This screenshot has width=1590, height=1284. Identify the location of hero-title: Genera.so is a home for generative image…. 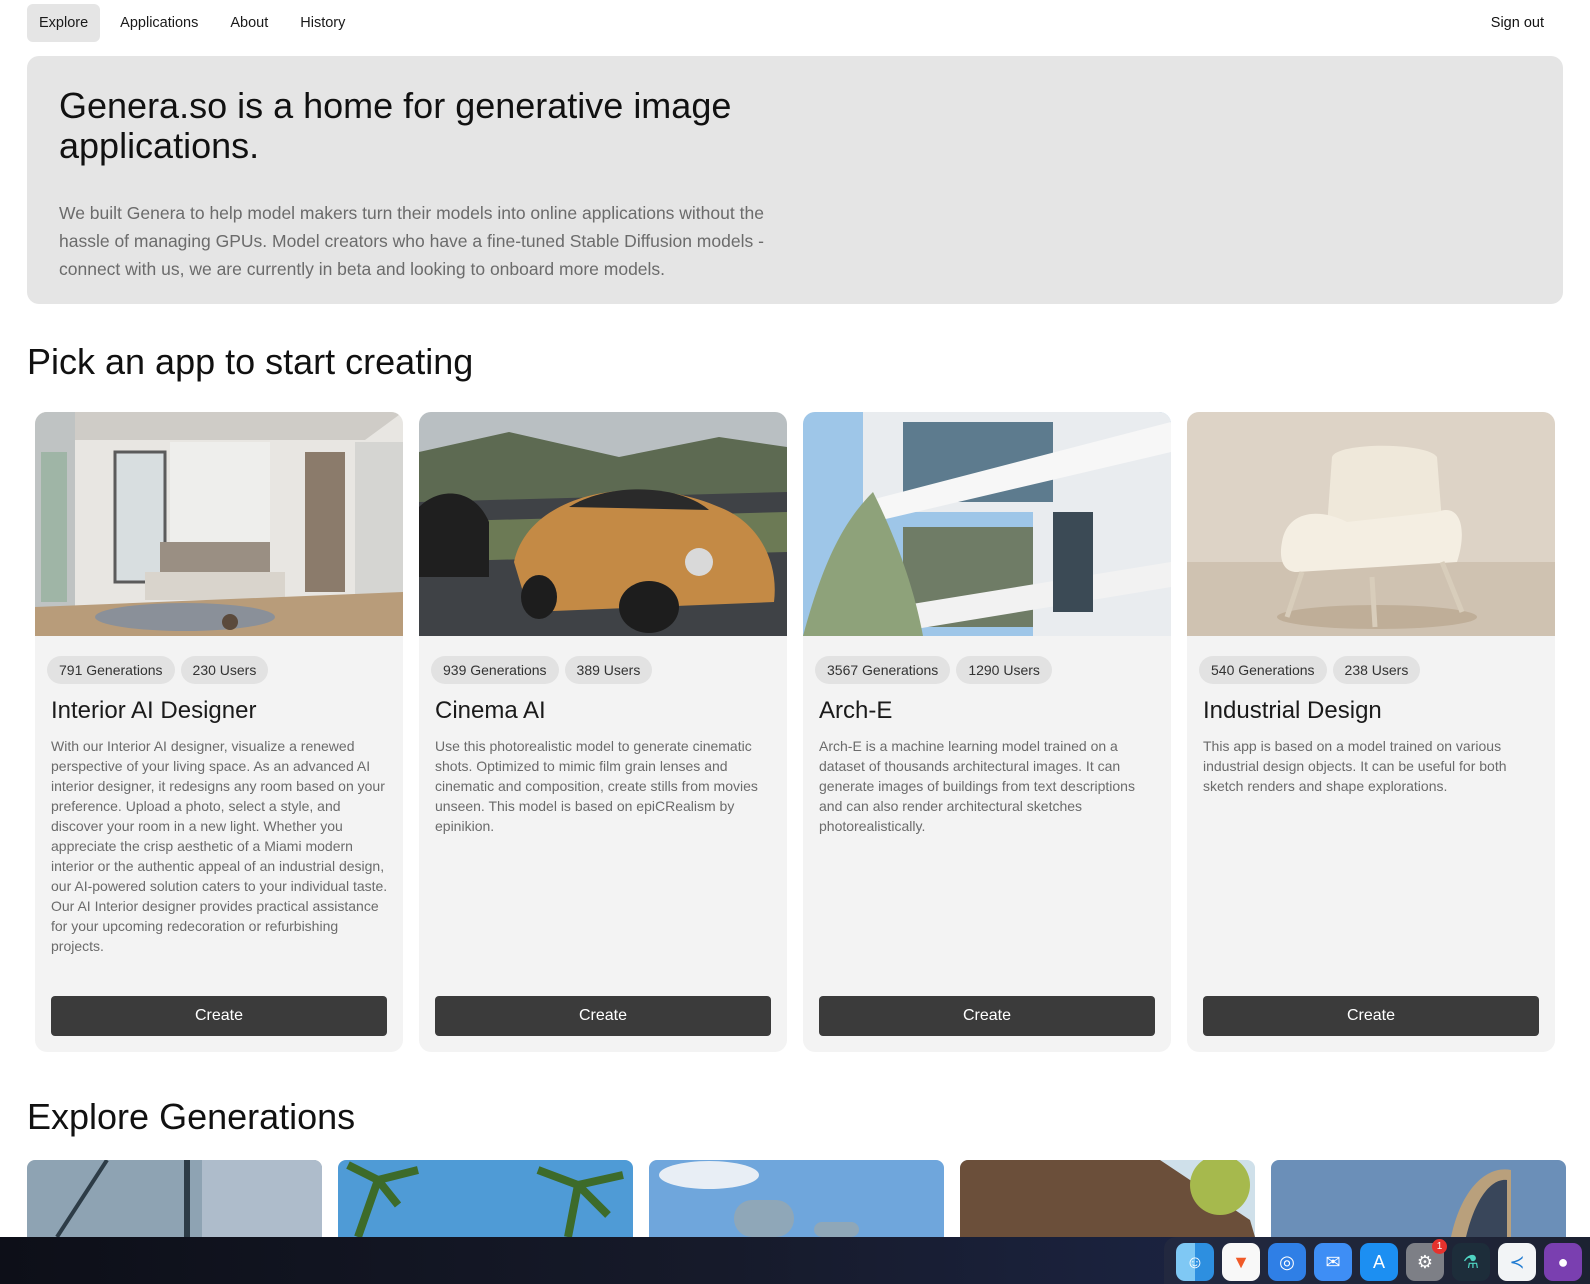
(395, 125).